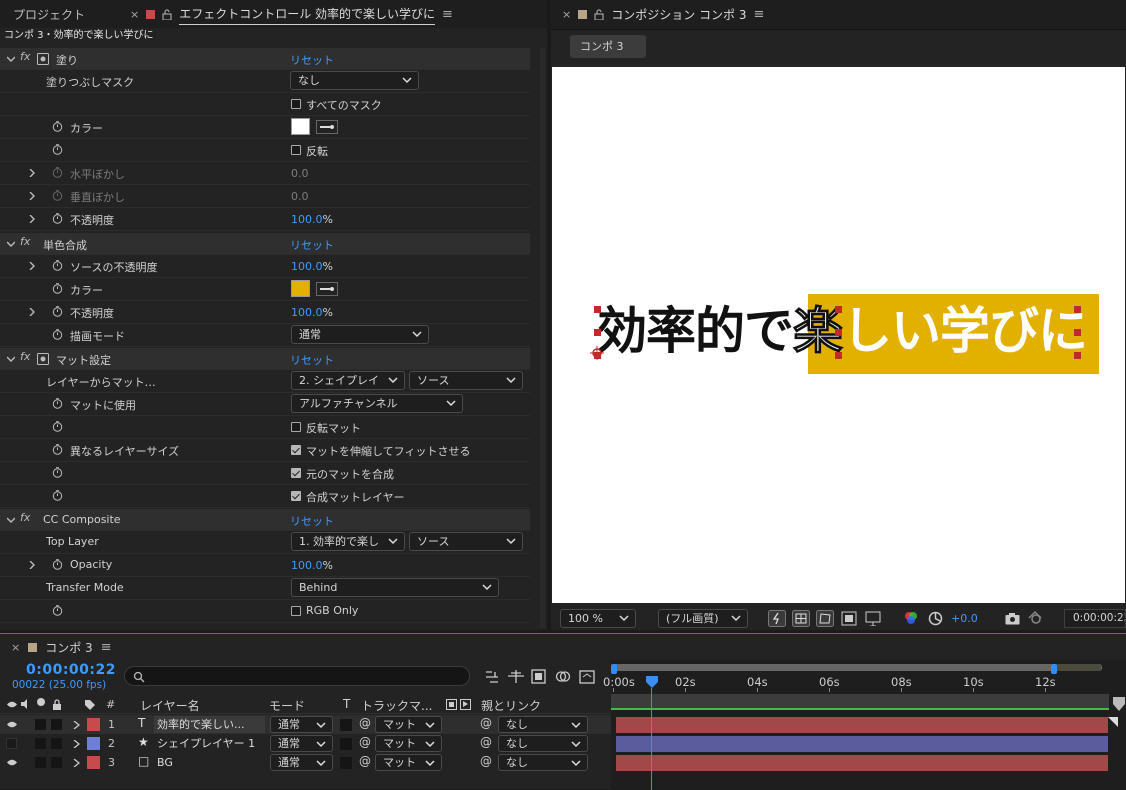  I want to click on eye-icon, so click(12, 724).